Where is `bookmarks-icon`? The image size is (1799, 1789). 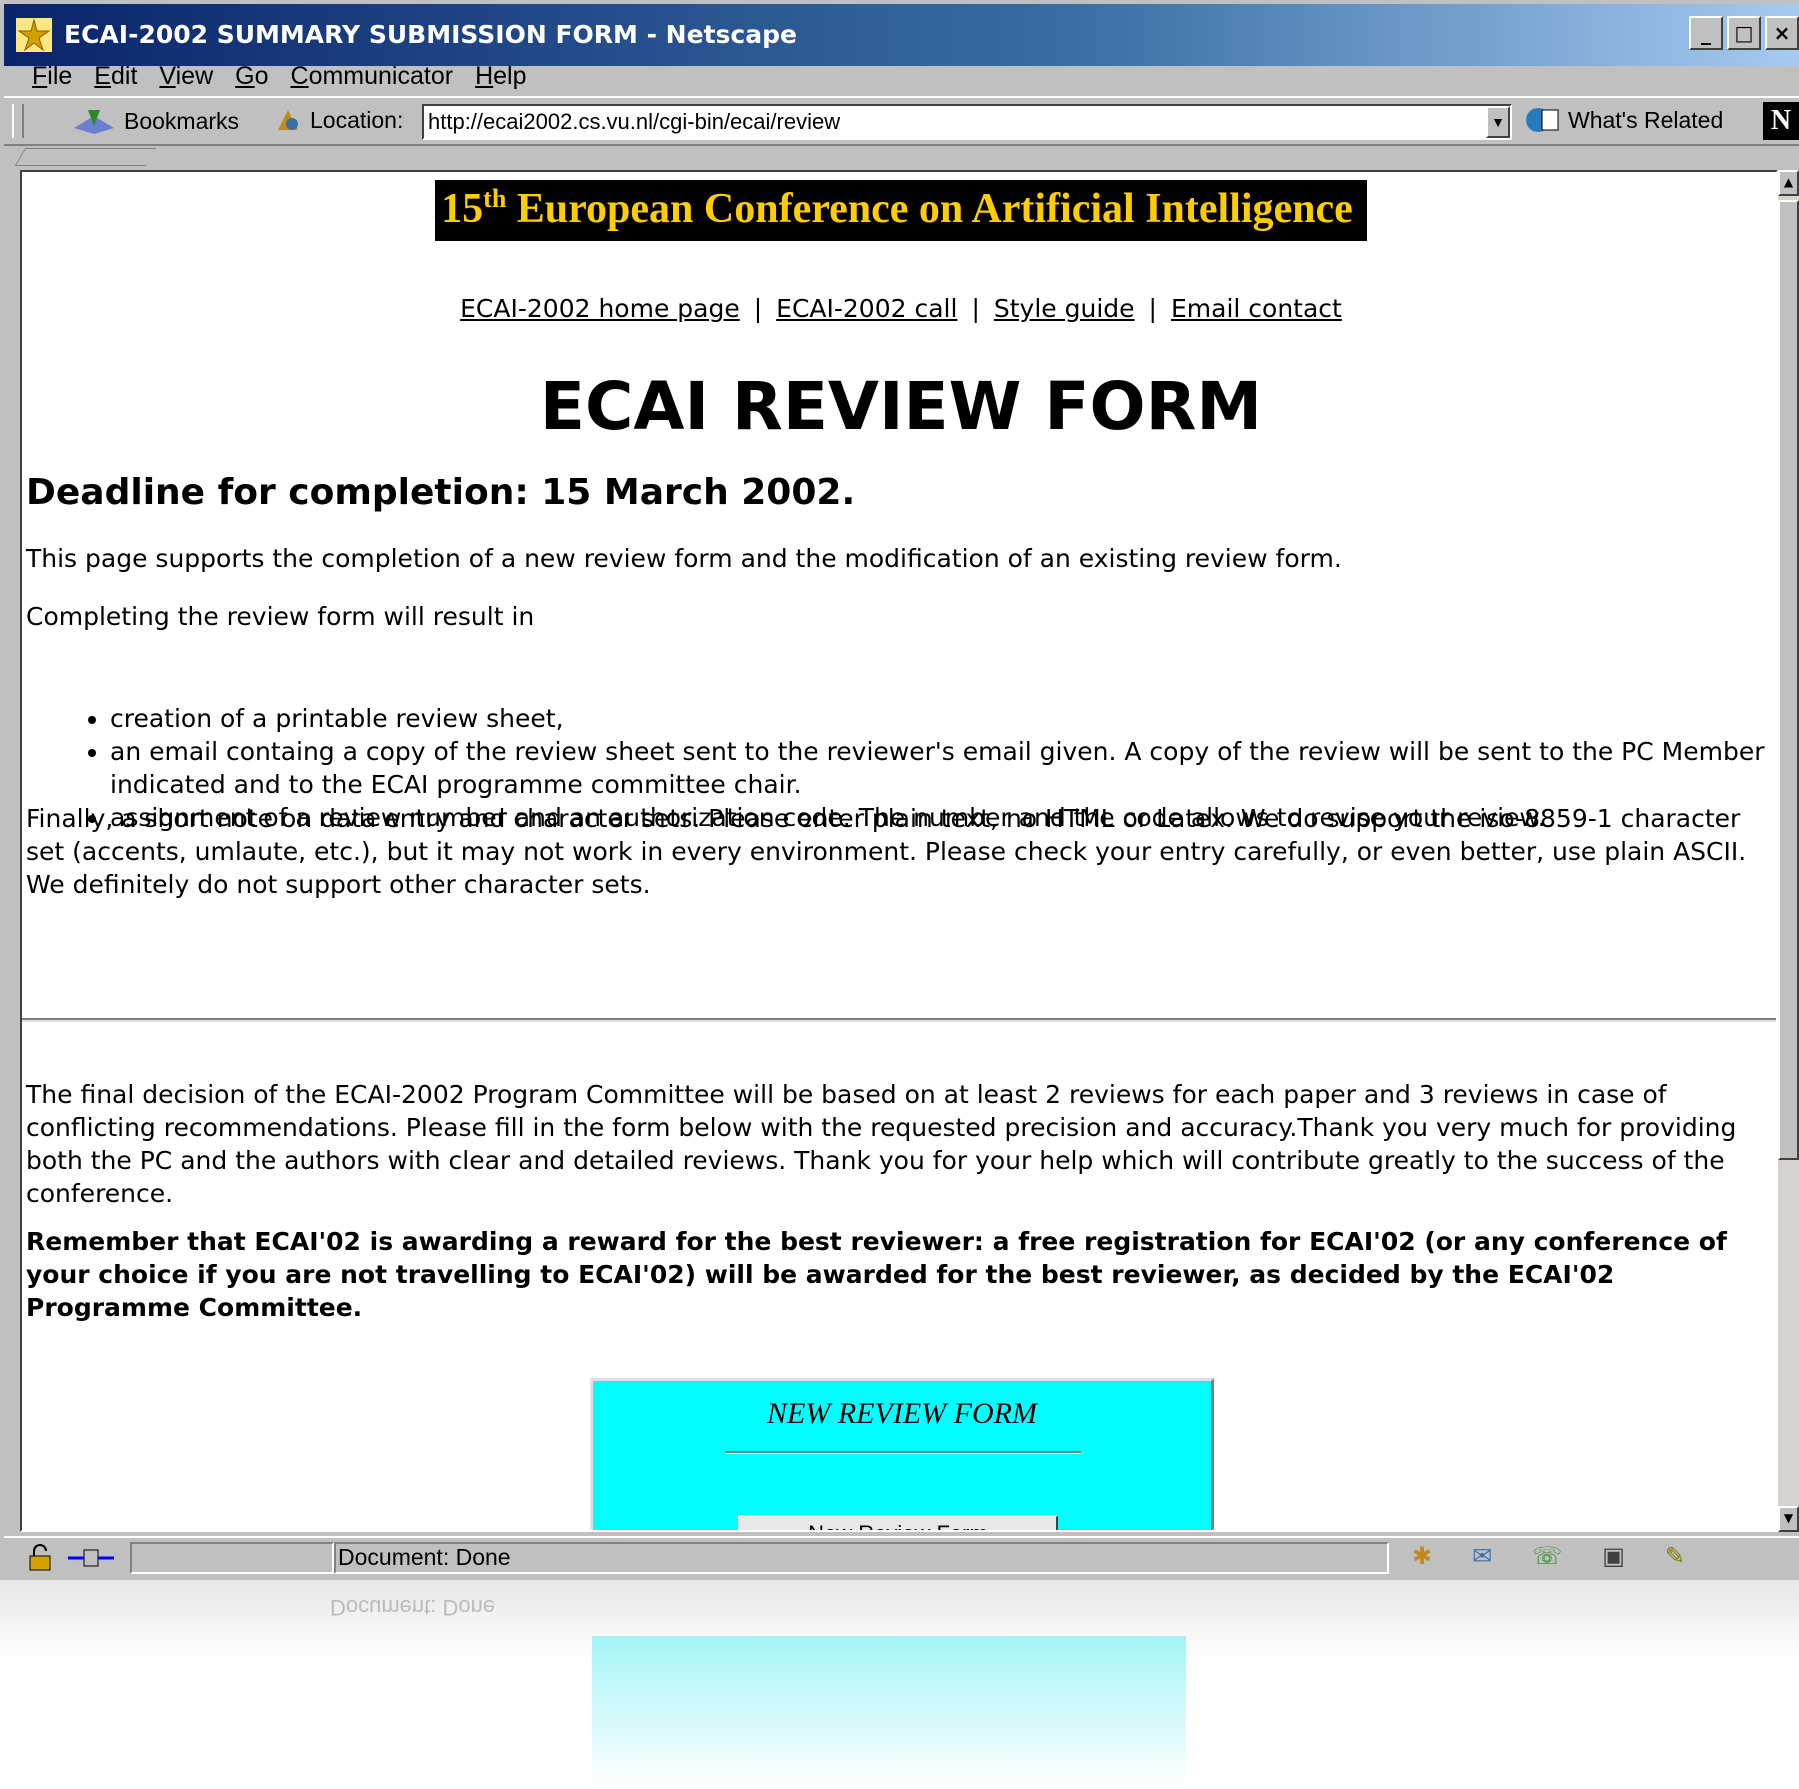 bookmarks-icon is located at coordinates (94, 122).